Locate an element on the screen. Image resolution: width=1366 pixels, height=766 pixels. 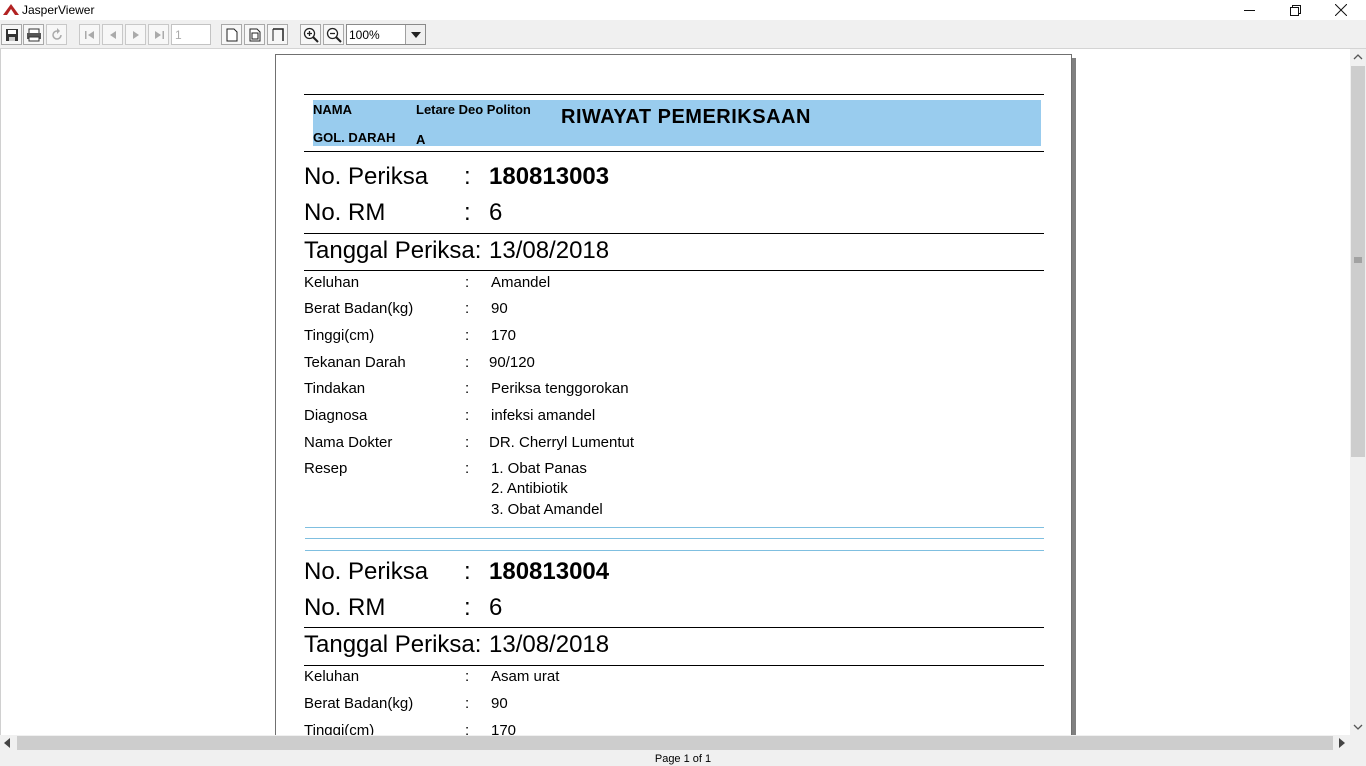
zoom-in-button is located at coordinates (310, 34).